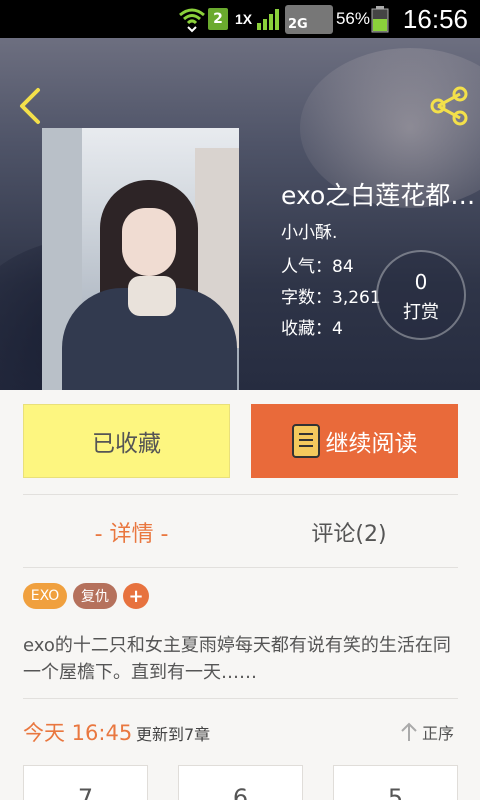 The height and width of the screenshot is (800, 480). I want to click on network-2g-label: 2G, so click(309, 19).